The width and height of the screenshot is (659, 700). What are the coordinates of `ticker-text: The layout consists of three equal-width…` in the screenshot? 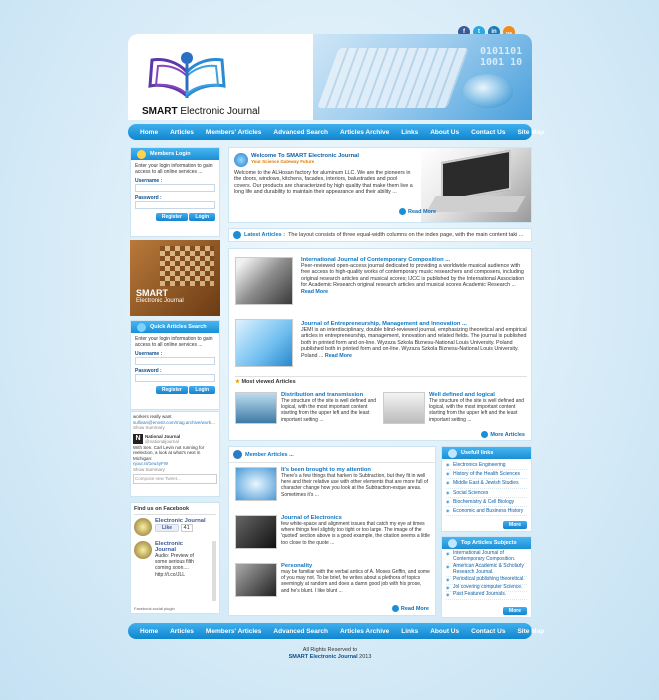 It's located at (405, 235).